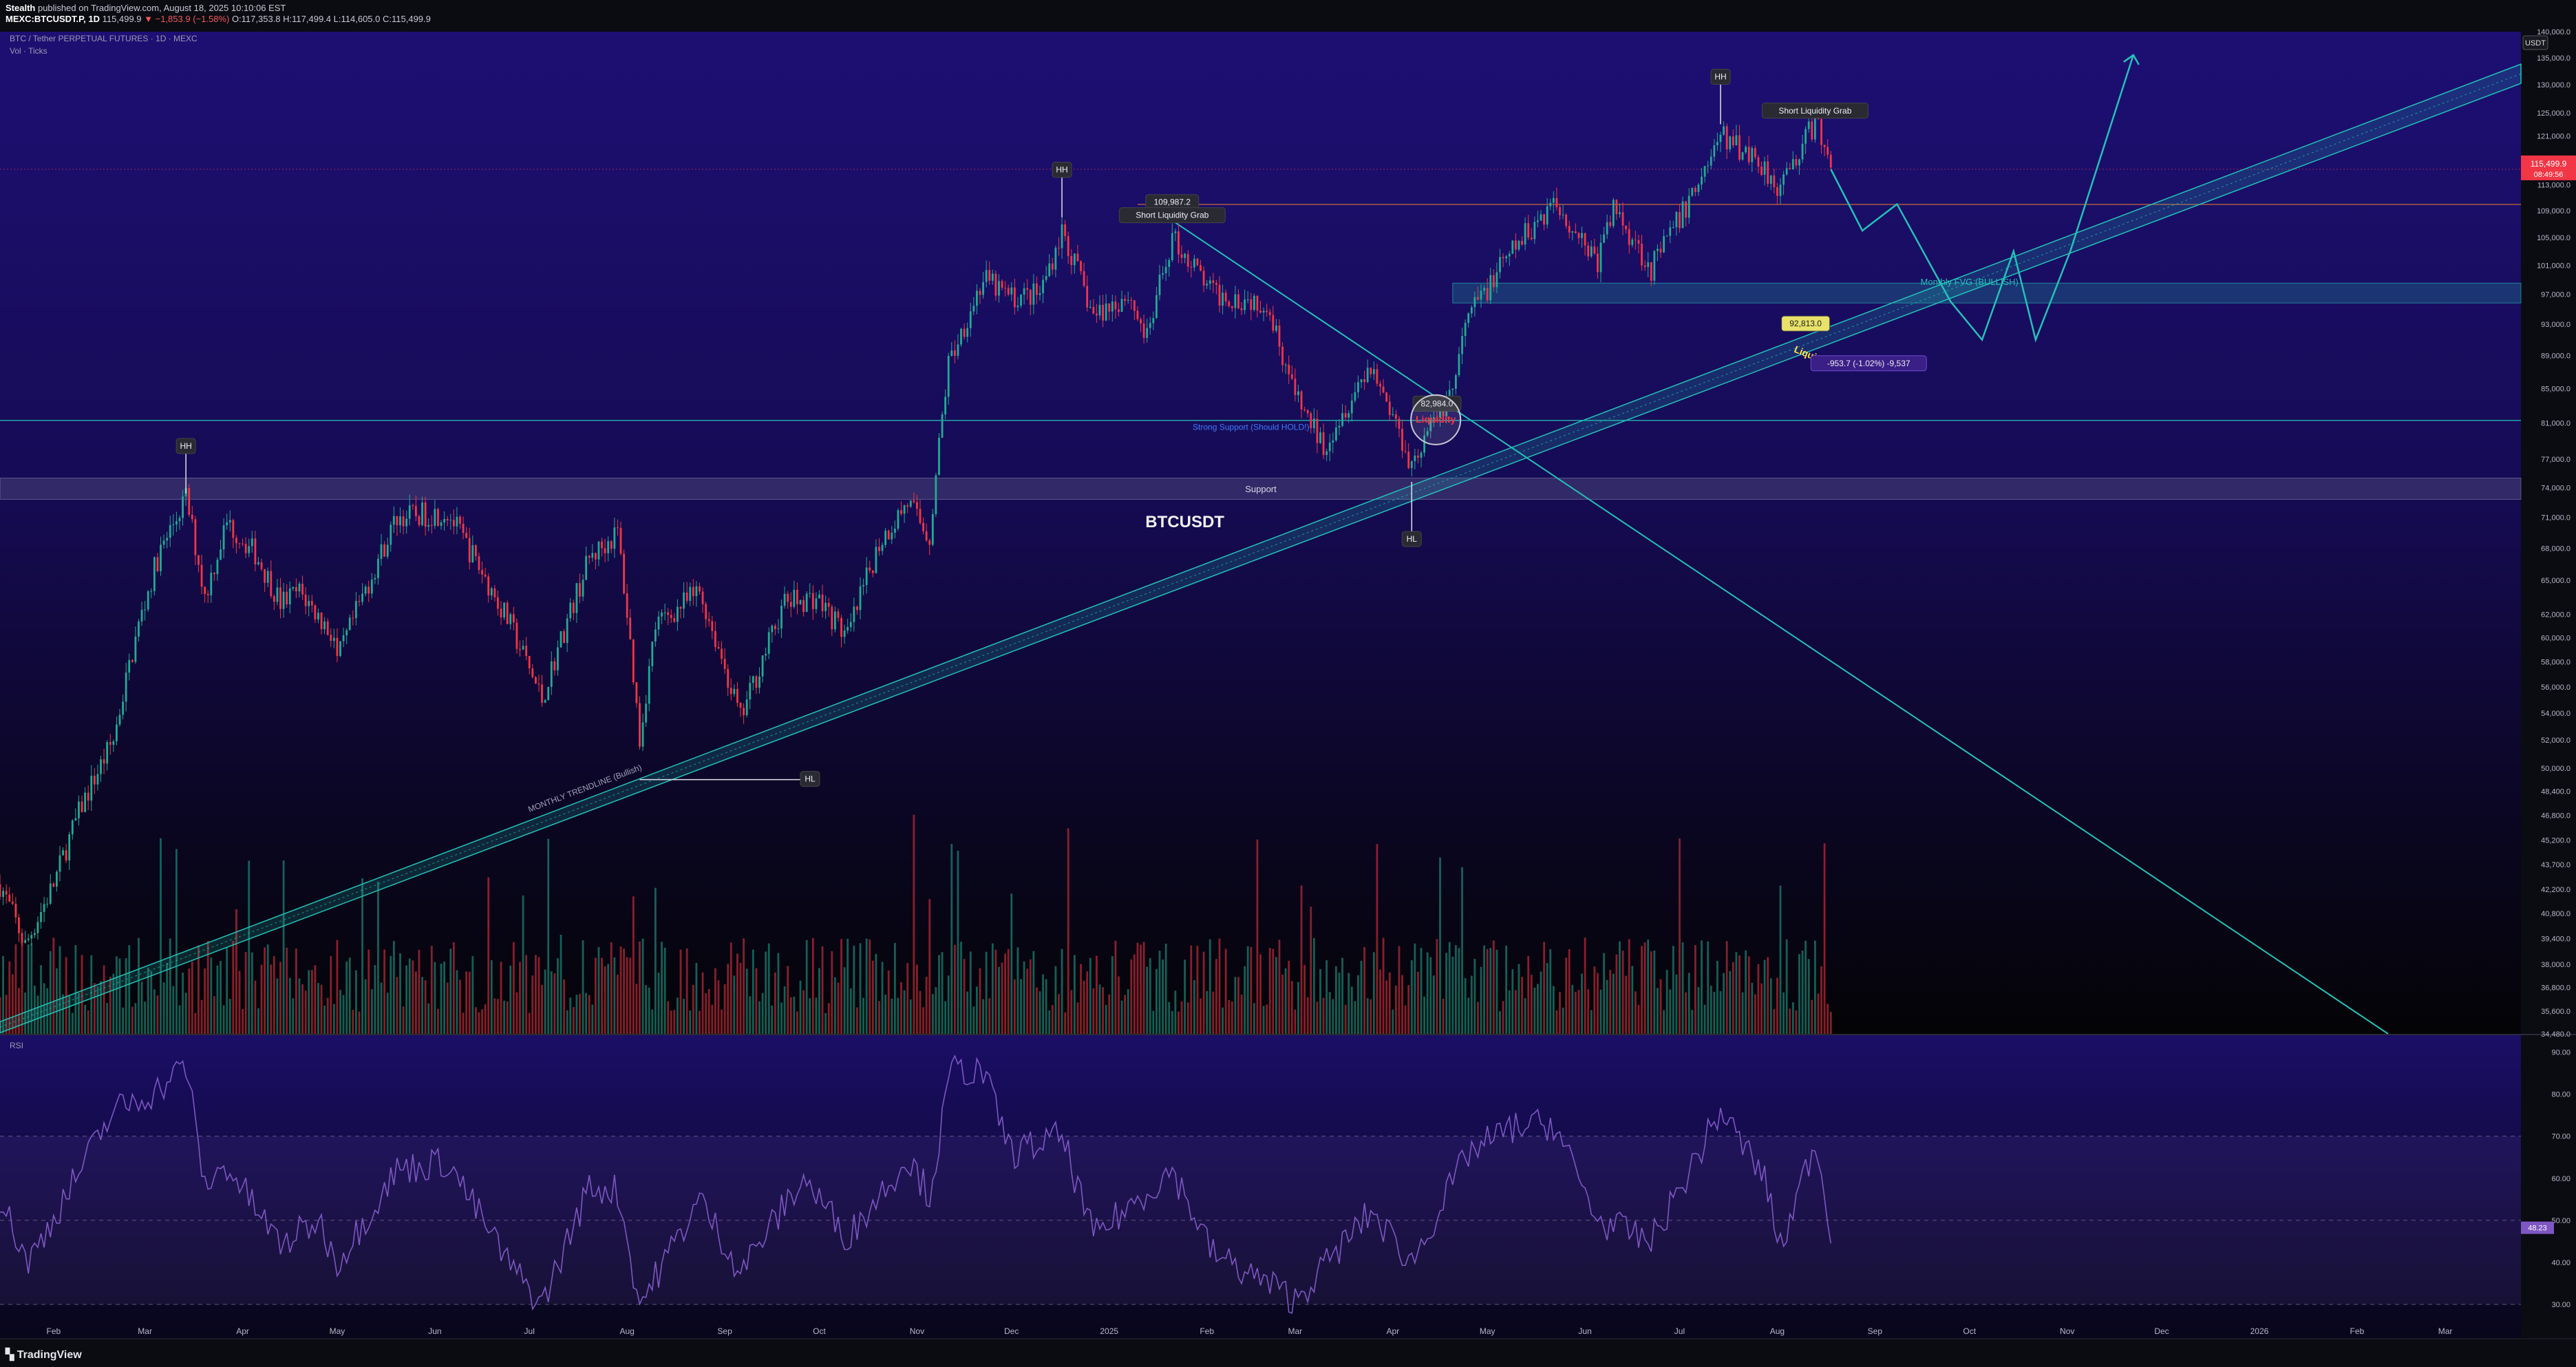 This screenshot has height=1367, width=2576. What do you see at coordinates (16, 1045) in the screenshot?
I see `rsi-indicator-label: RSI` at bounding box center [16, 1045].